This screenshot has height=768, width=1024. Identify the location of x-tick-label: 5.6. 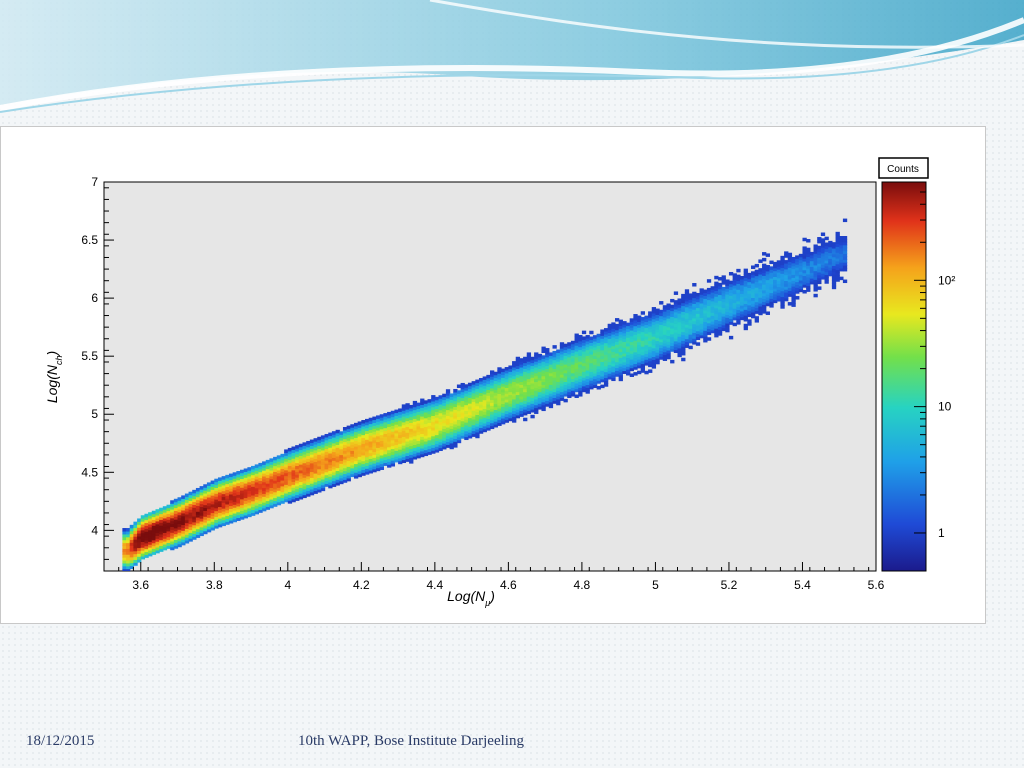
(876, 585).